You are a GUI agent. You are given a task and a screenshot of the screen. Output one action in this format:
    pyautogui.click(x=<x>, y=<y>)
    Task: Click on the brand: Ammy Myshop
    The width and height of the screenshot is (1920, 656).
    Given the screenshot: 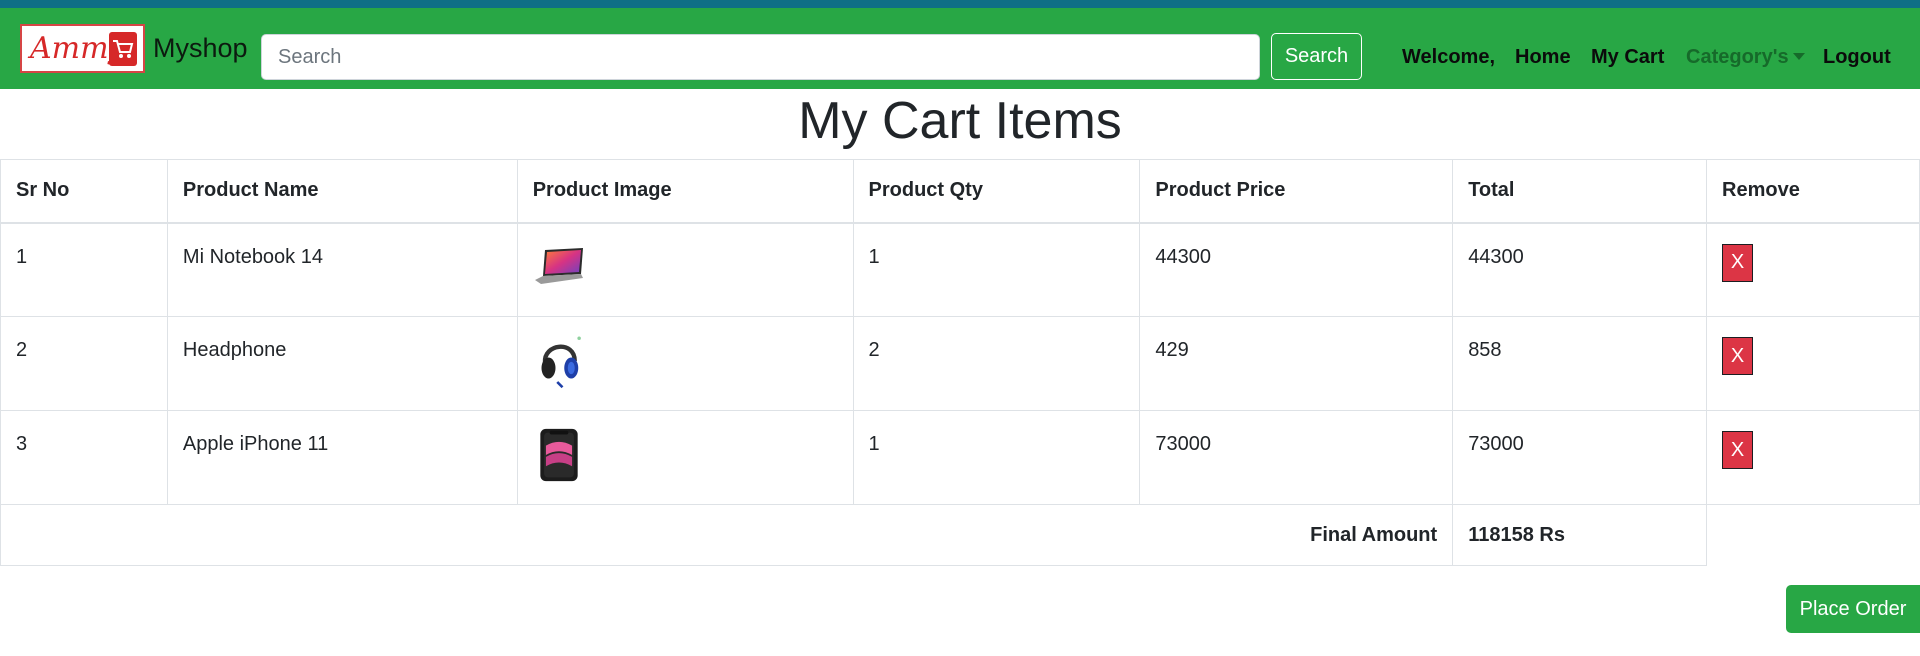 What is the action you would take?
    pyautogui.click(x=134, y=48)
    